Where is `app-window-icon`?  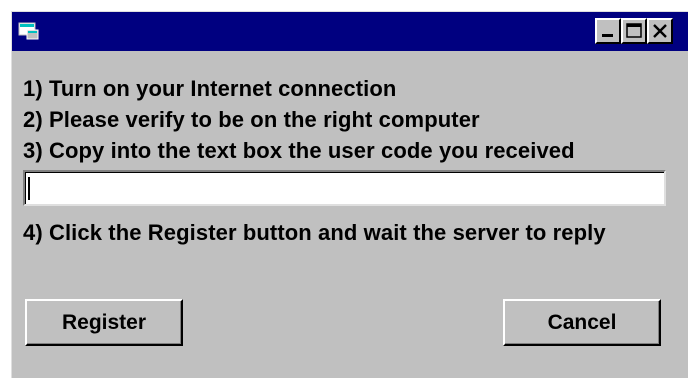
app-window-icon is located at coordinates (29, 31).